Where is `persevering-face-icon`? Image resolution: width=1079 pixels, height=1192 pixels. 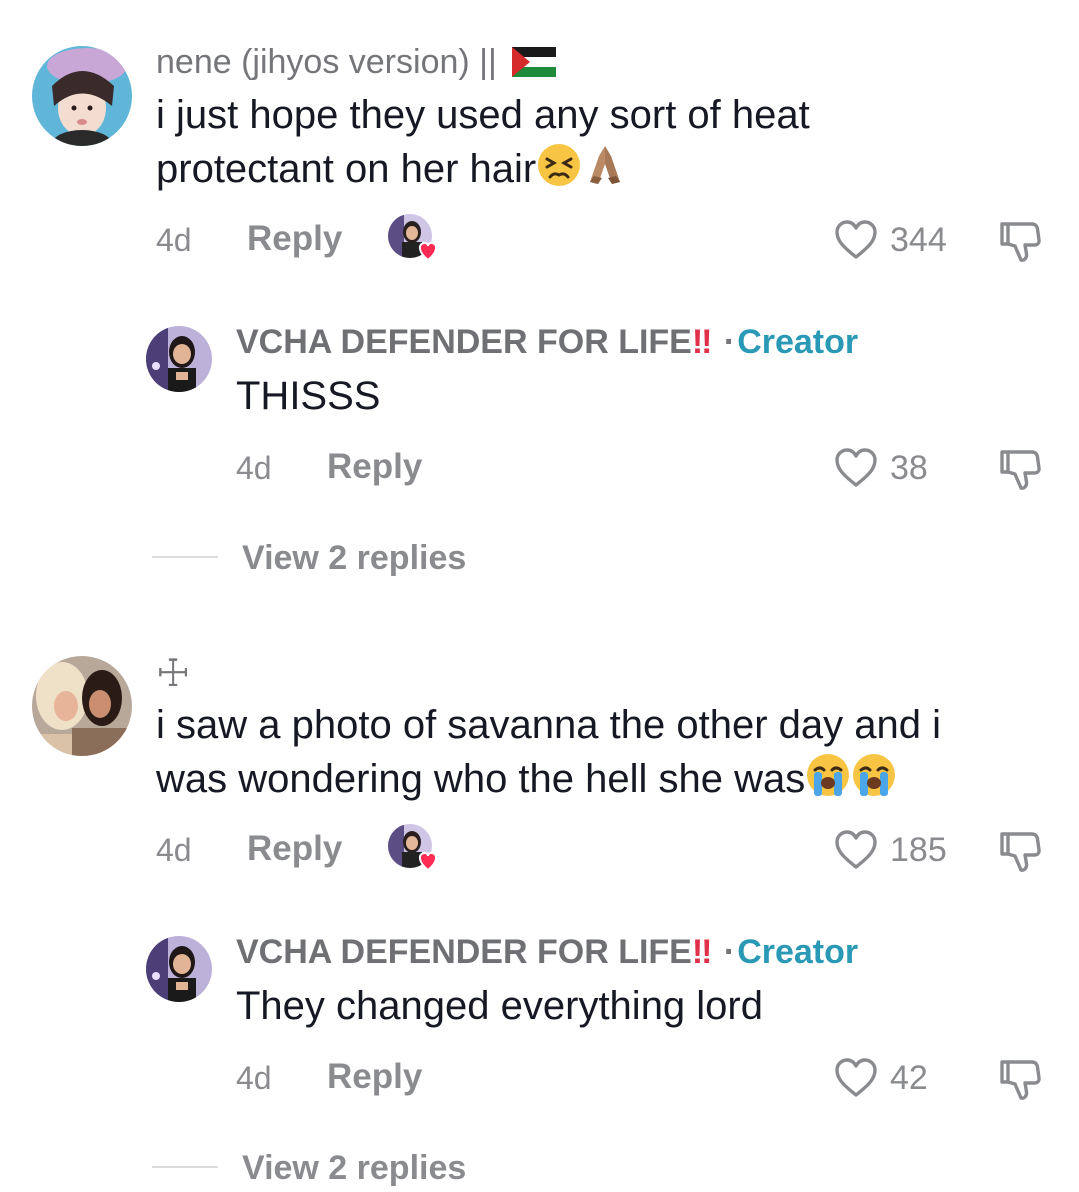 persevering-face-icon is located at coordinates (559, 165).